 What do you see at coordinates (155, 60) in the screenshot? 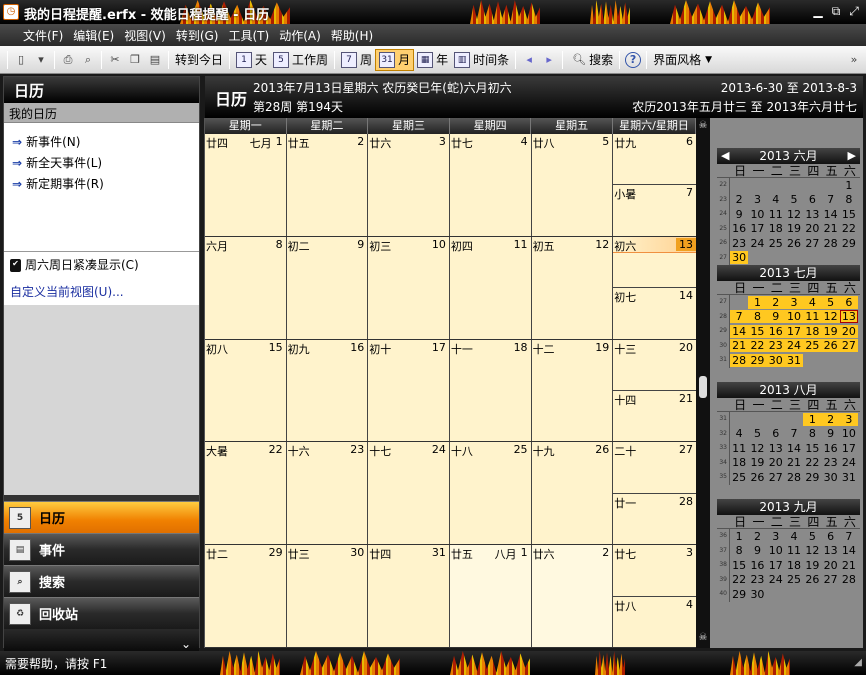
I see `paste-icon: ▤` at bounding box center [155, 60].